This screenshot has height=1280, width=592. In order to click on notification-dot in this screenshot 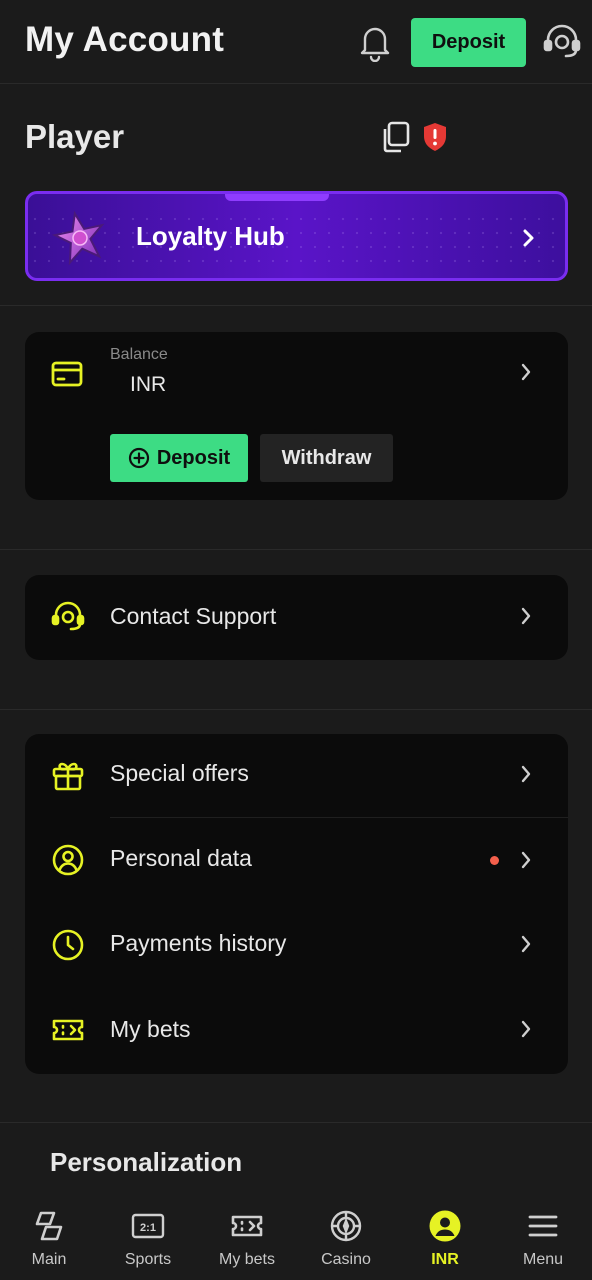, I will do `click(494, 860)`.